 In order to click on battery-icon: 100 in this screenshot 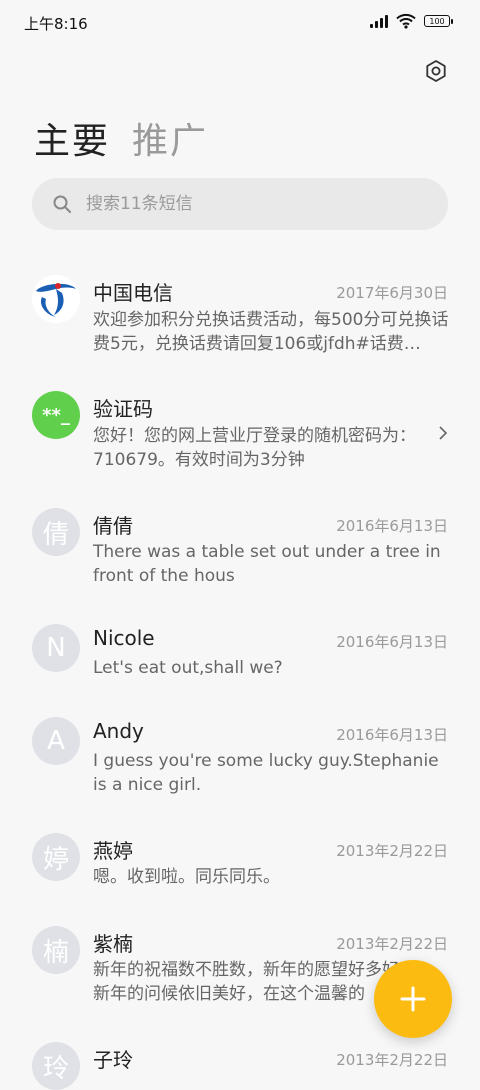, I will do `click(438, 21)`.